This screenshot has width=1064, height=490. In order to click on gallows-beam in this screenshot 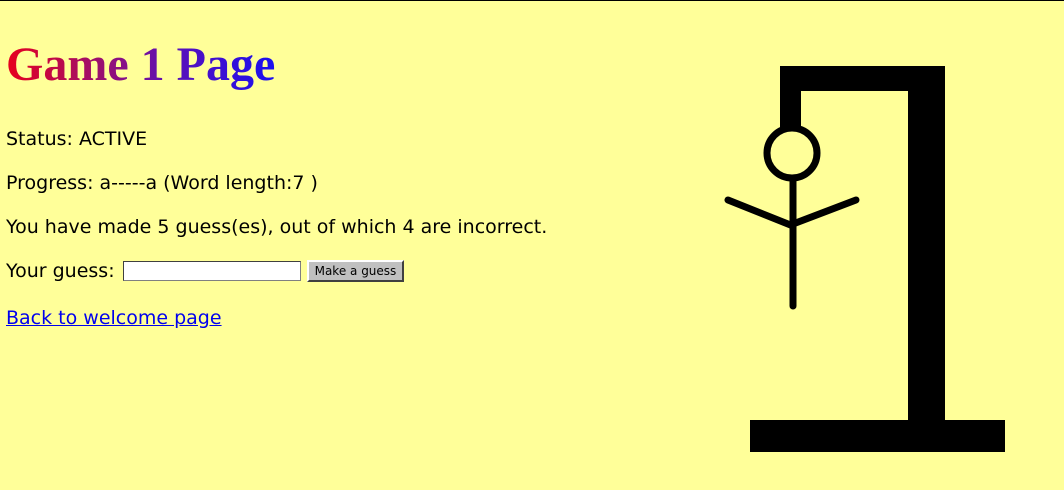, I will do `click(862, 78)`.